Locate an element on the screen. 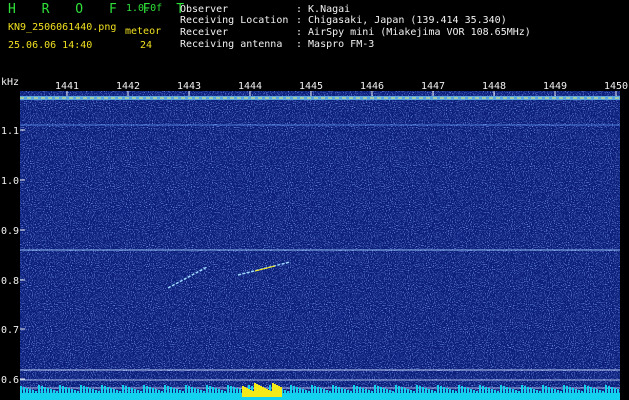  x-tick-label: 1450 is located at coordinates (616, 86).